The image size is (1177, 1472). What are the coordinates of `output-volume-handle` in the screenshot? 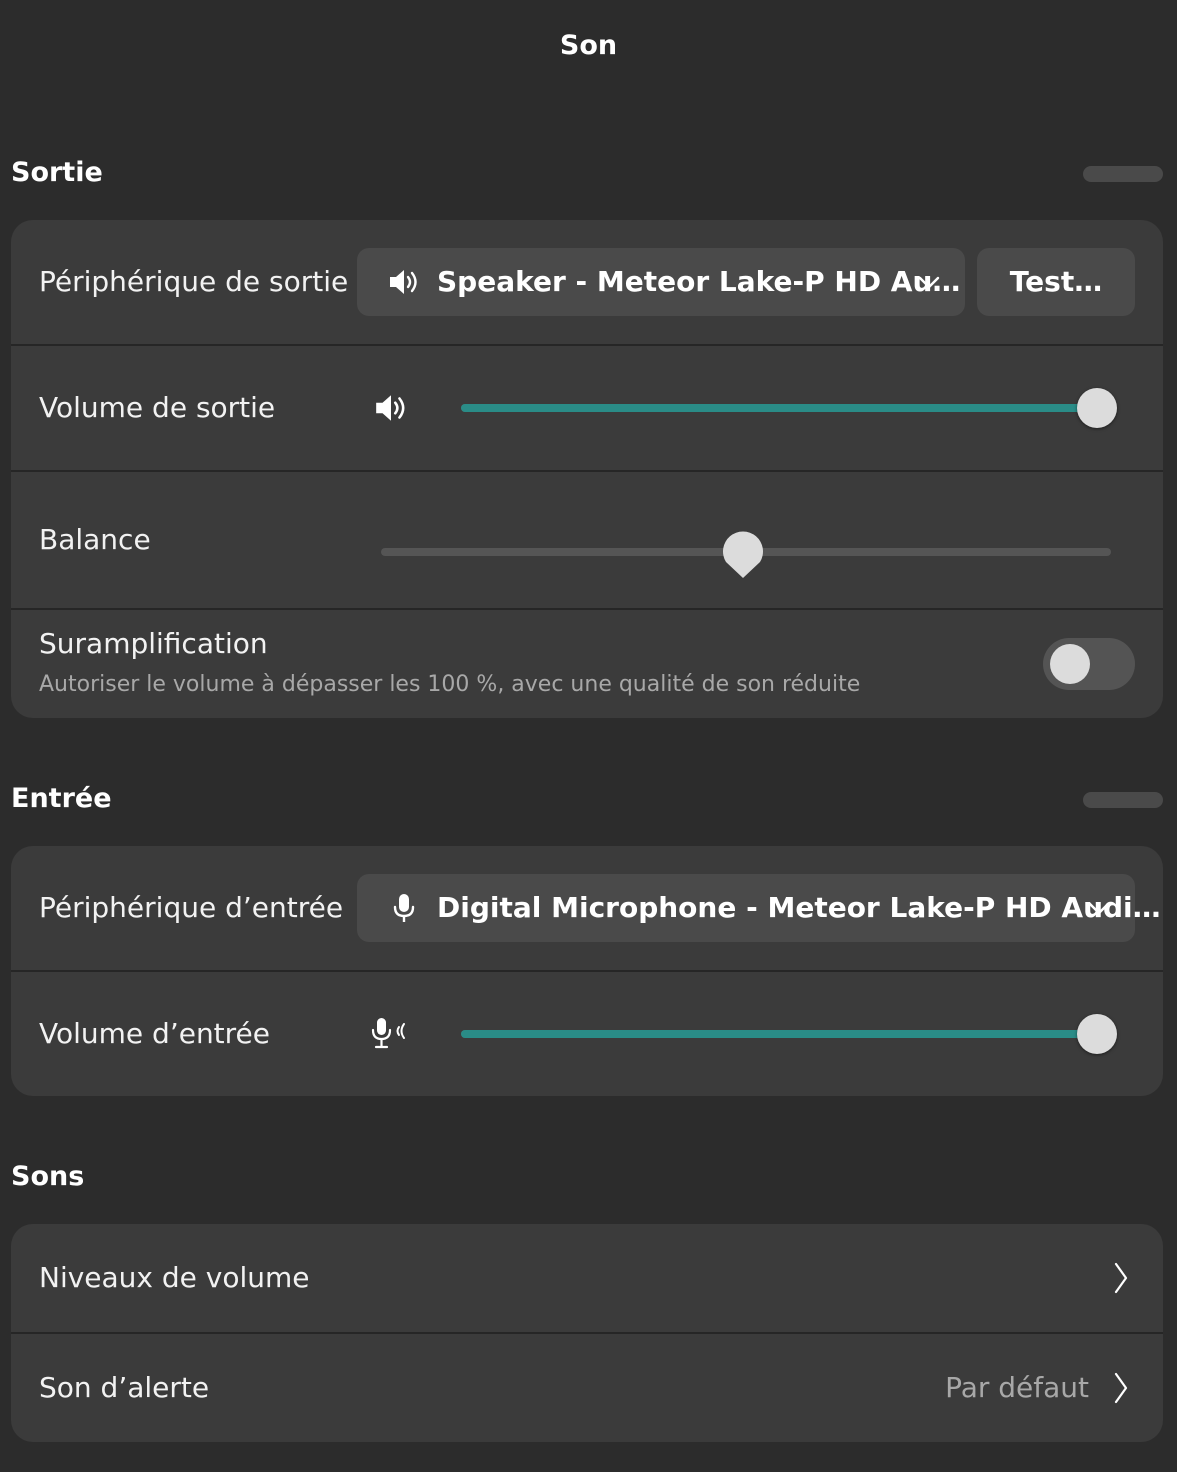 It's located at (1097, 408).